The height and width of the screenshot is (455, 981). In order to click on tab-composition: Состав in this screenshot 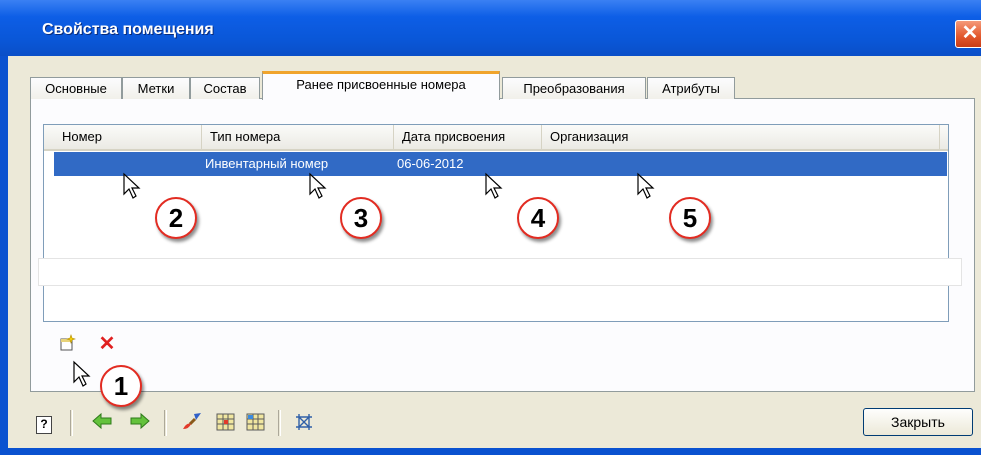, I will do `click(225, 88)`.